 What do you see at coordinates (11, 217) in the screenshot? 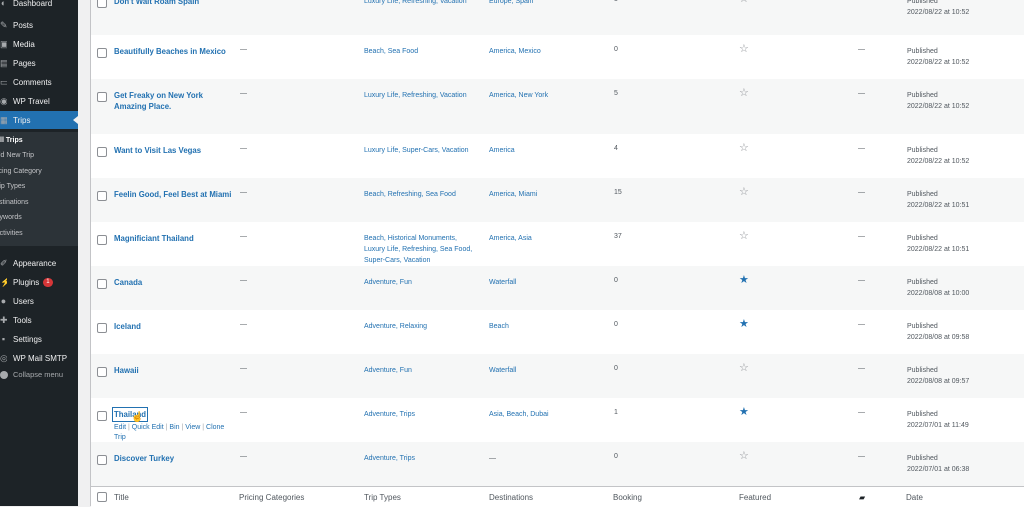
I see `submenu-item: Keywords` at bounding box center [11, 217].